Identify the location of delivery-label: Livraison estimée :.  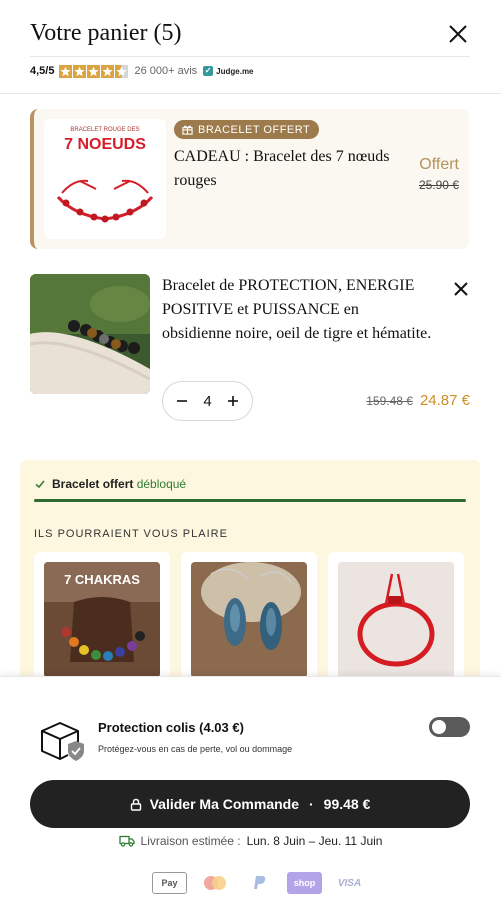
(190, 841).